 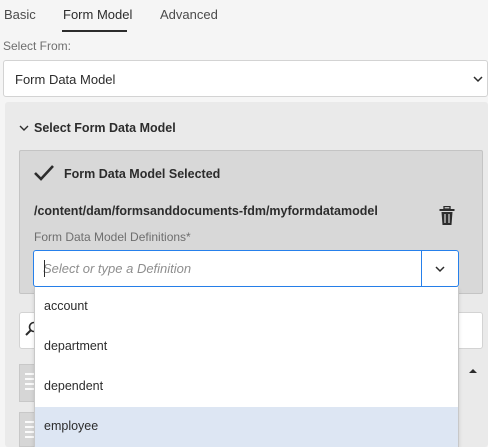 I want to click on definition-combobox, so click(x=246, y=268).